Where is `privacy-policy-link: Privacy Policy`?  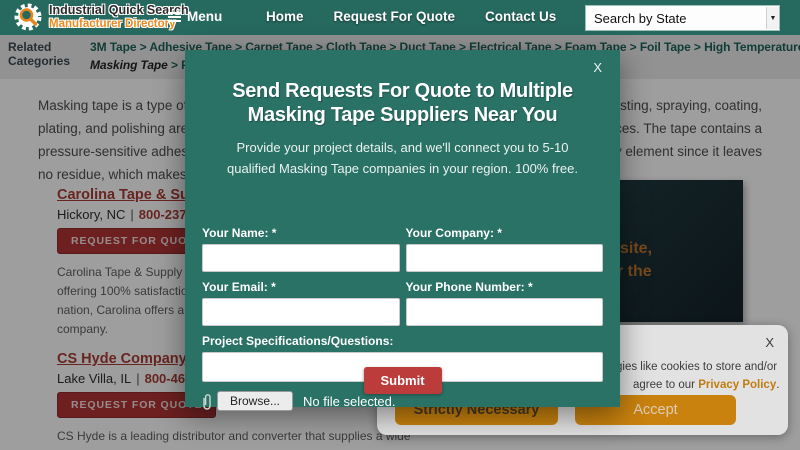 privacy-policy-link: Privacy Policy is located at coordinates (737, 385).